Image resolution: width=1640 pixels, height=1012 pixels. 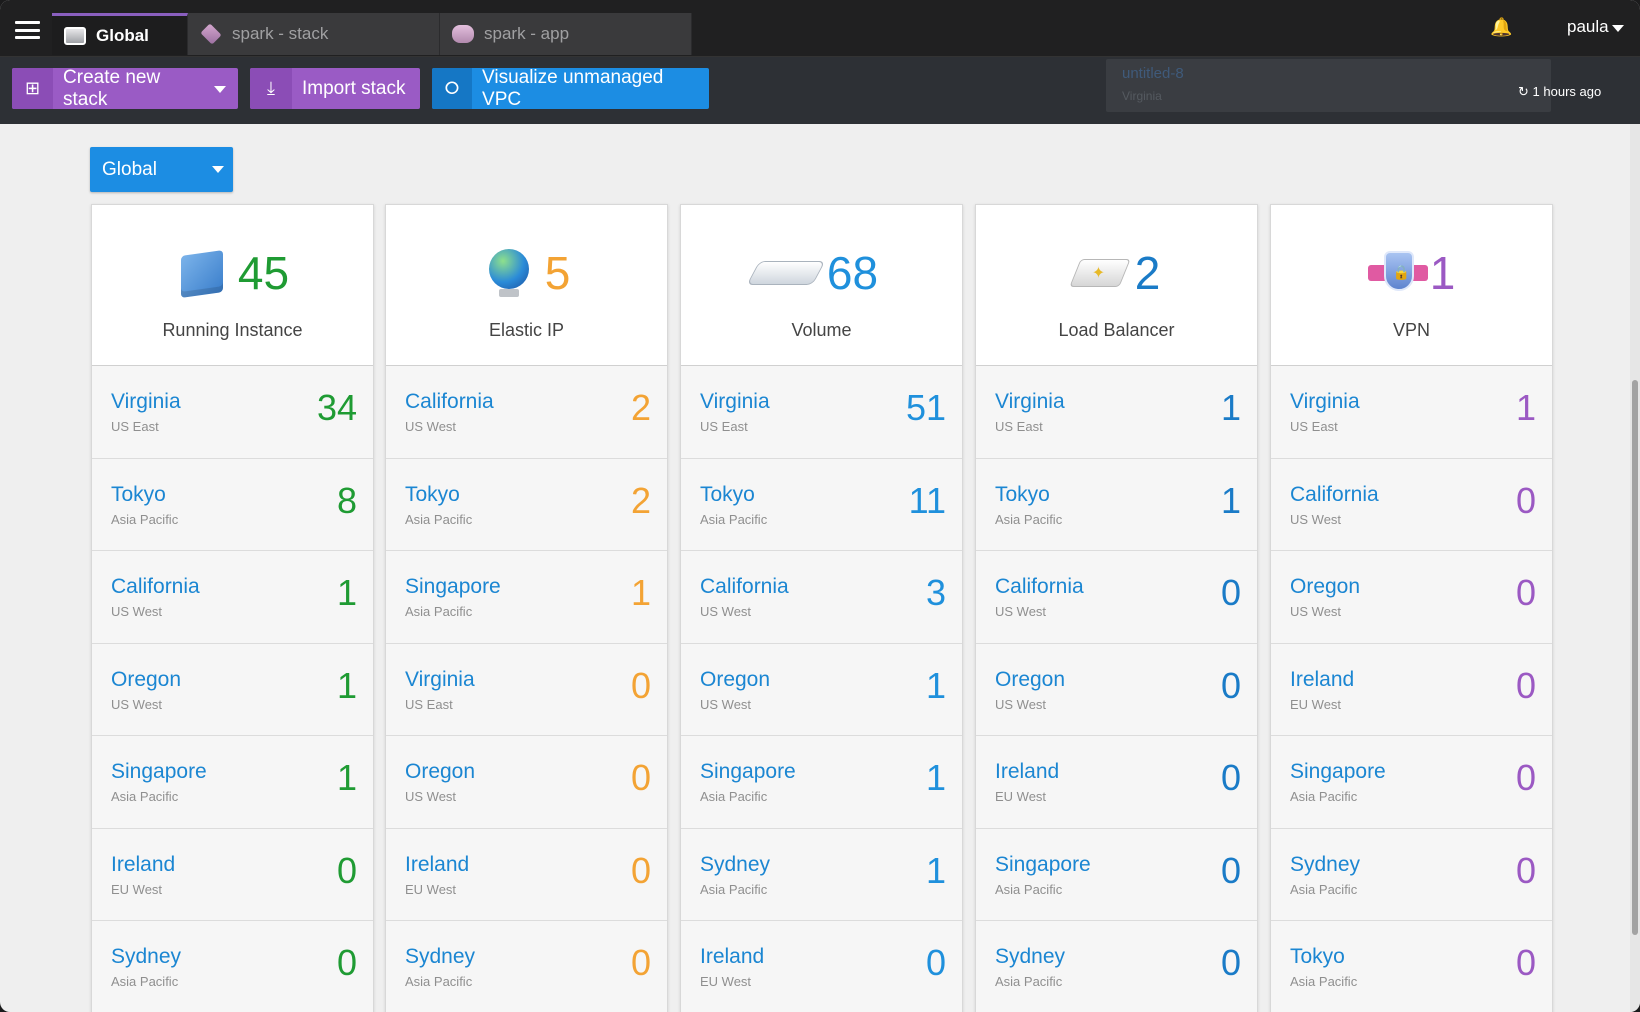 I want to click on tab-spark-app: spark - app, so click(x=566, y=34).